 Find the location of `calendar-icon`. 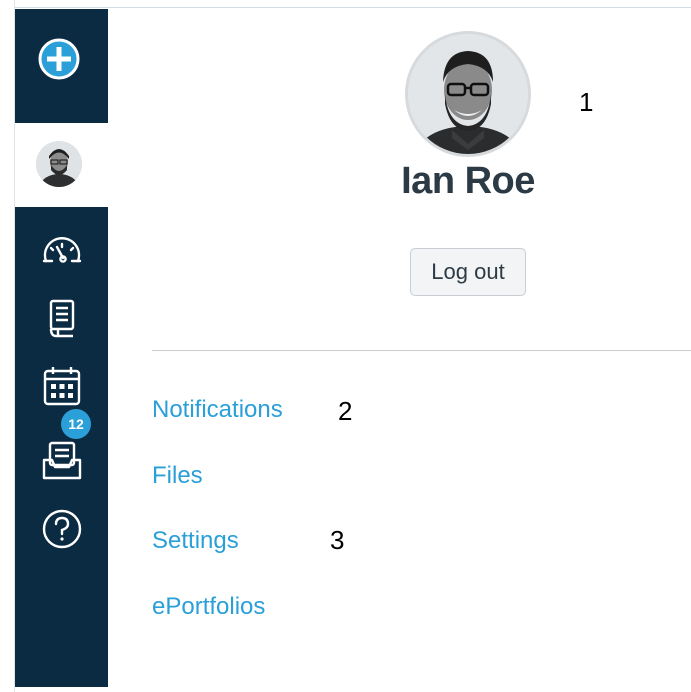

calendar-icon is located at coordinates (62, 386).